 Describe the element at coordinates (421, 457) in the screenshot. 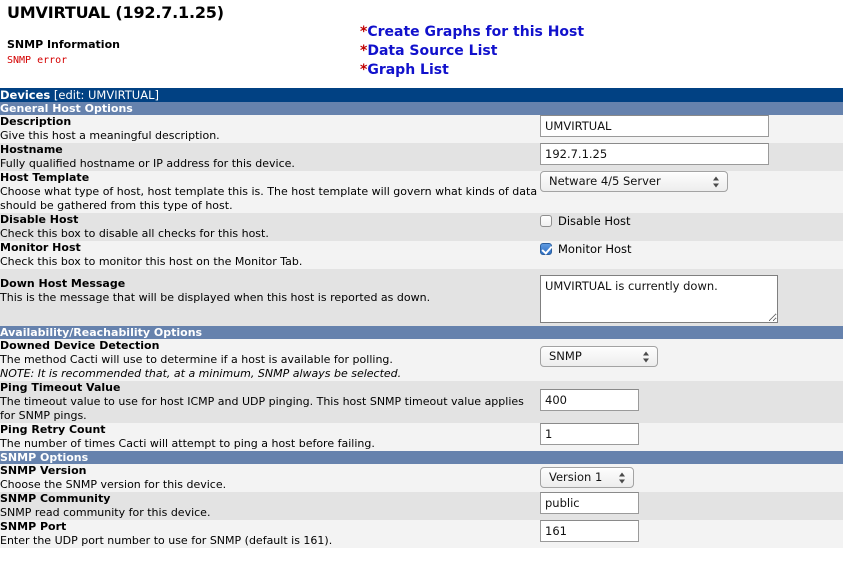

I see `section-header-snmp: SNMP Options` at that location.